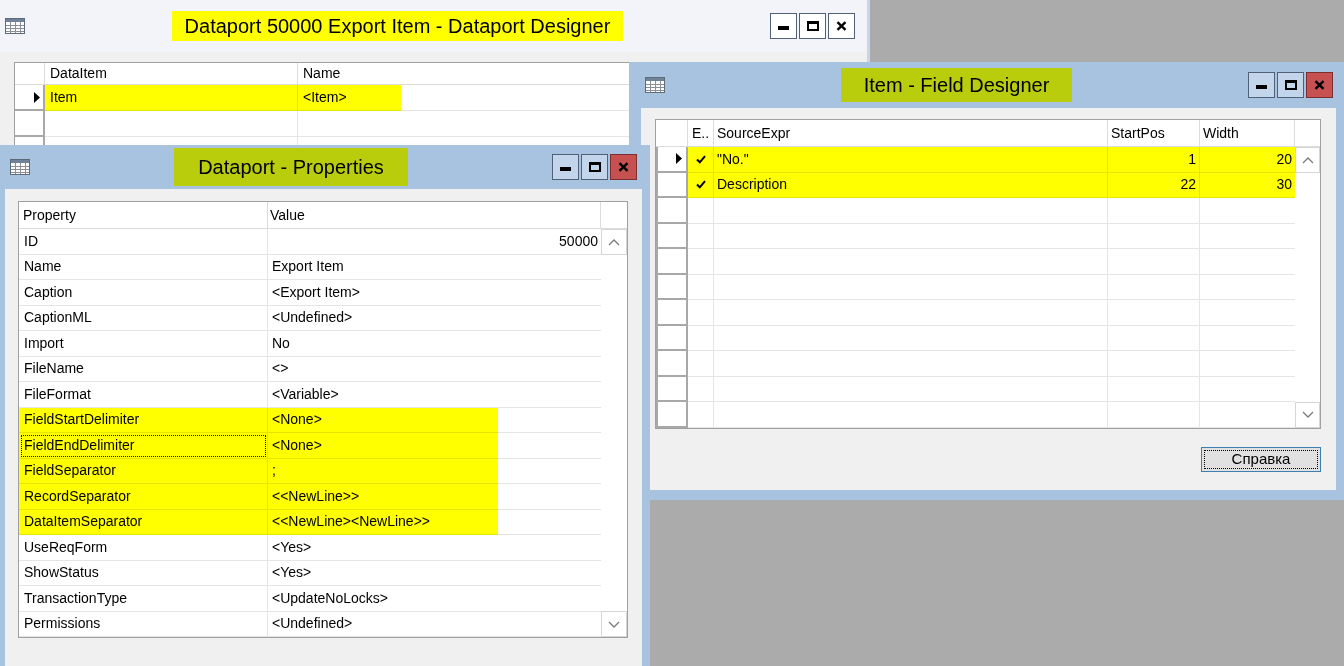 The width and height of the screenshot is (1344, 666). What do you see at coordinates (1247, 133) in the screenshot?
I see `column-header: Width` at bounding box center [1247, 133].